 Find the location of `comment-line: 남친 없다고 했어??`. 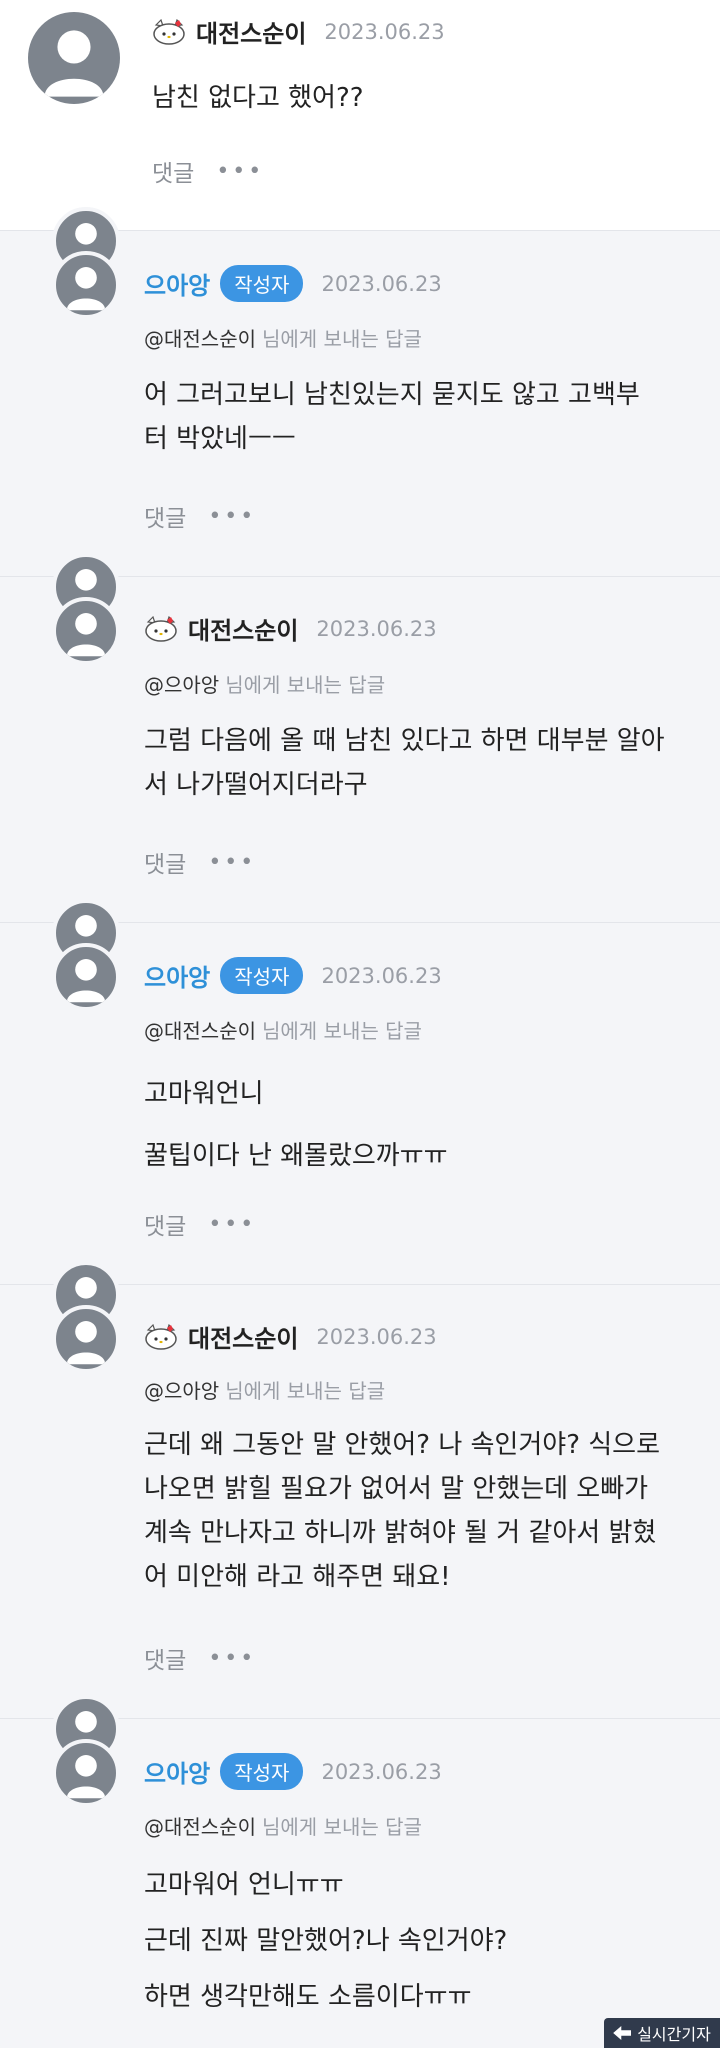

comment-line: 남친 없다고 했어?? is located at coordinates (258, 98).